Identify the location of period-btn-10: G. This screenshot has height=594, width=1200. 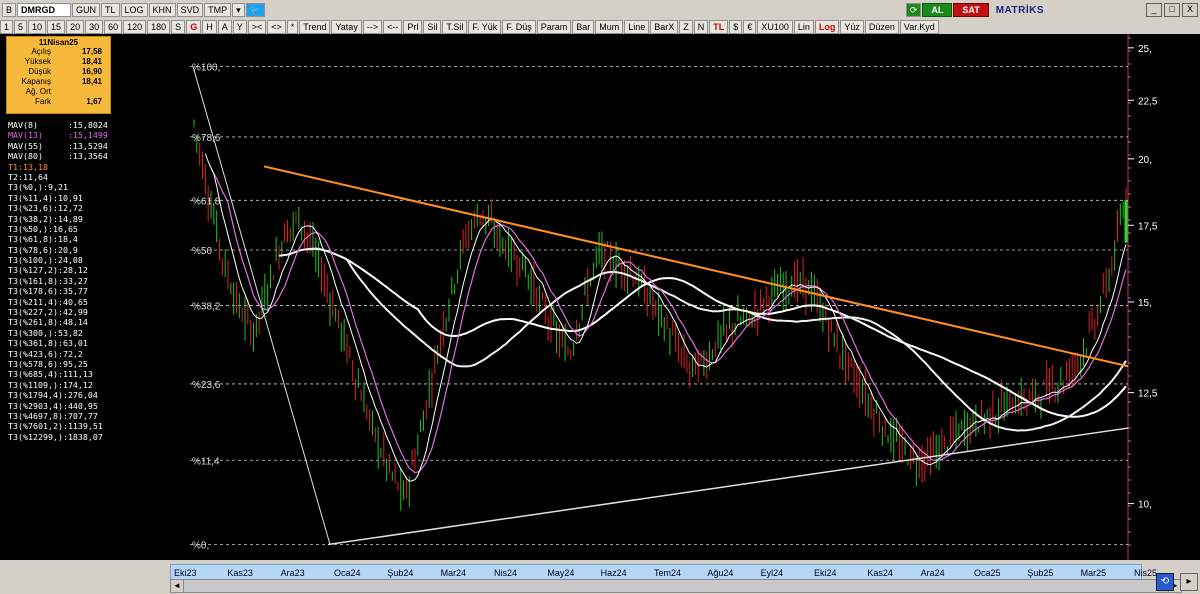
(194, 27).